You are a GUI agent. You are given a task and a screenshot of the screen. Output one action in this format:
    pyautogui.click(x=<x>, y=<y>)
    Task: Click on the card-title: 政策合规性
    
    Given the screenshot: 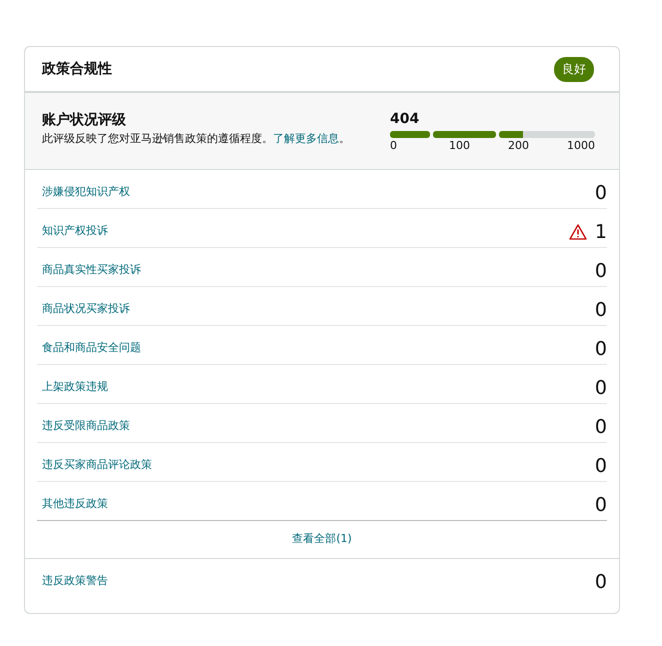 What is the action you would take?
    pyautogui.click(x=77, y=69)
    